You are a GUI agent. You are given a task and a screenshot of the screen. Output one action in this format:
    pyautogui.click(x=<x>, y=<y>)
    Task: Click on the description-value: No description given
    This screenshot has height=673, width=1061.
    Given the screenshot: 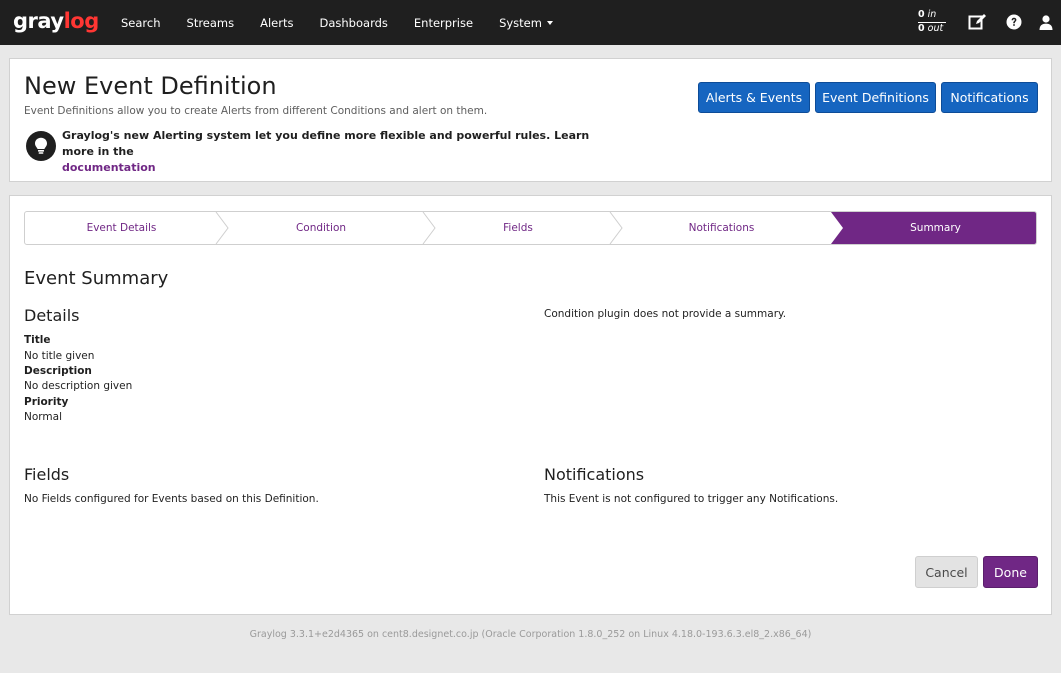 What is the action you would take?
    pyautogui.click(x=78, y=386)
    